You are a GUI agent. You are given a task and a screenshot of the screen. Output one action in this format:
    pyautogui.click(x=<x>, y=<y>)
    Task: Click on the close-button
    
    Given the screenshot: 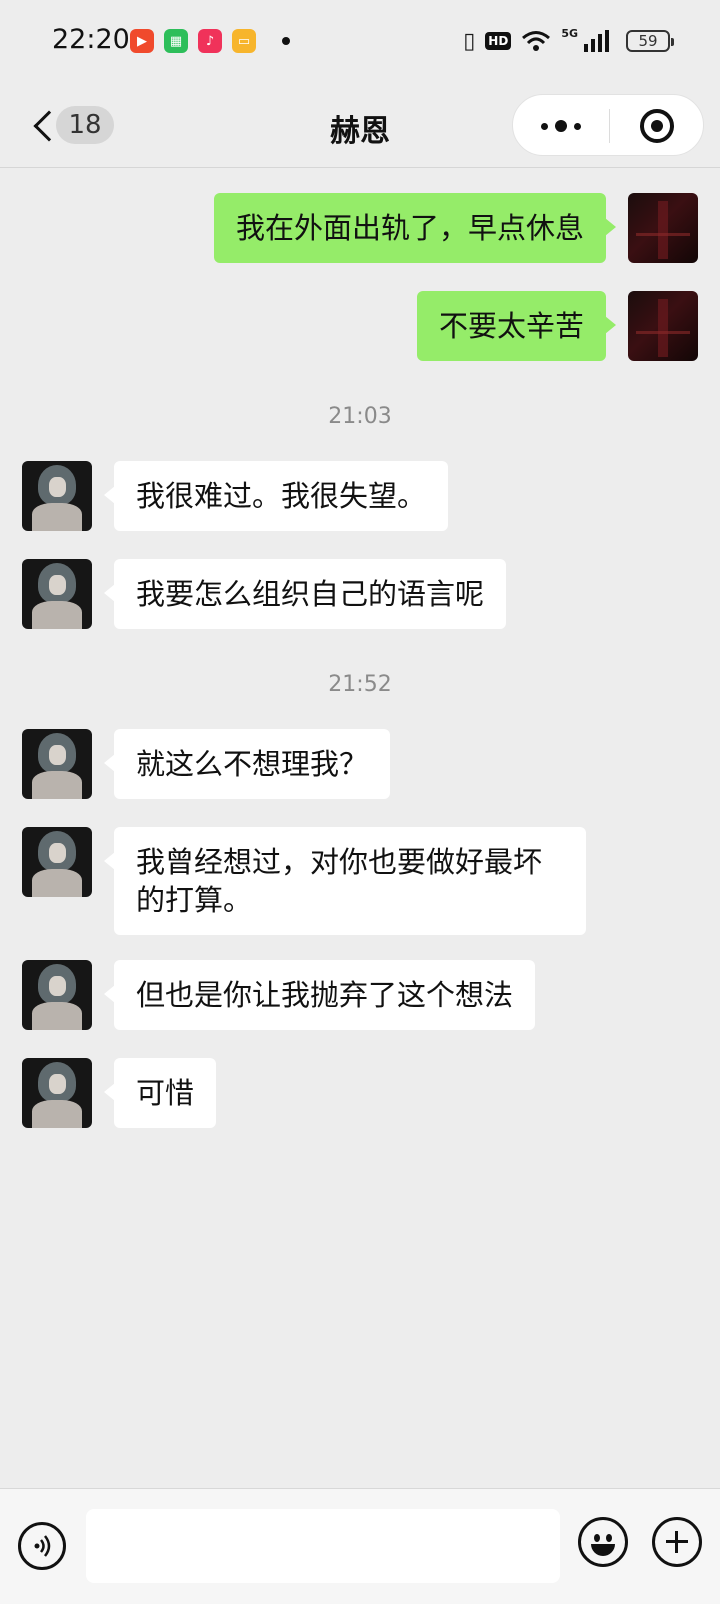 What is the action you would take?
    pyautogui.click(x=657, y=126)
    